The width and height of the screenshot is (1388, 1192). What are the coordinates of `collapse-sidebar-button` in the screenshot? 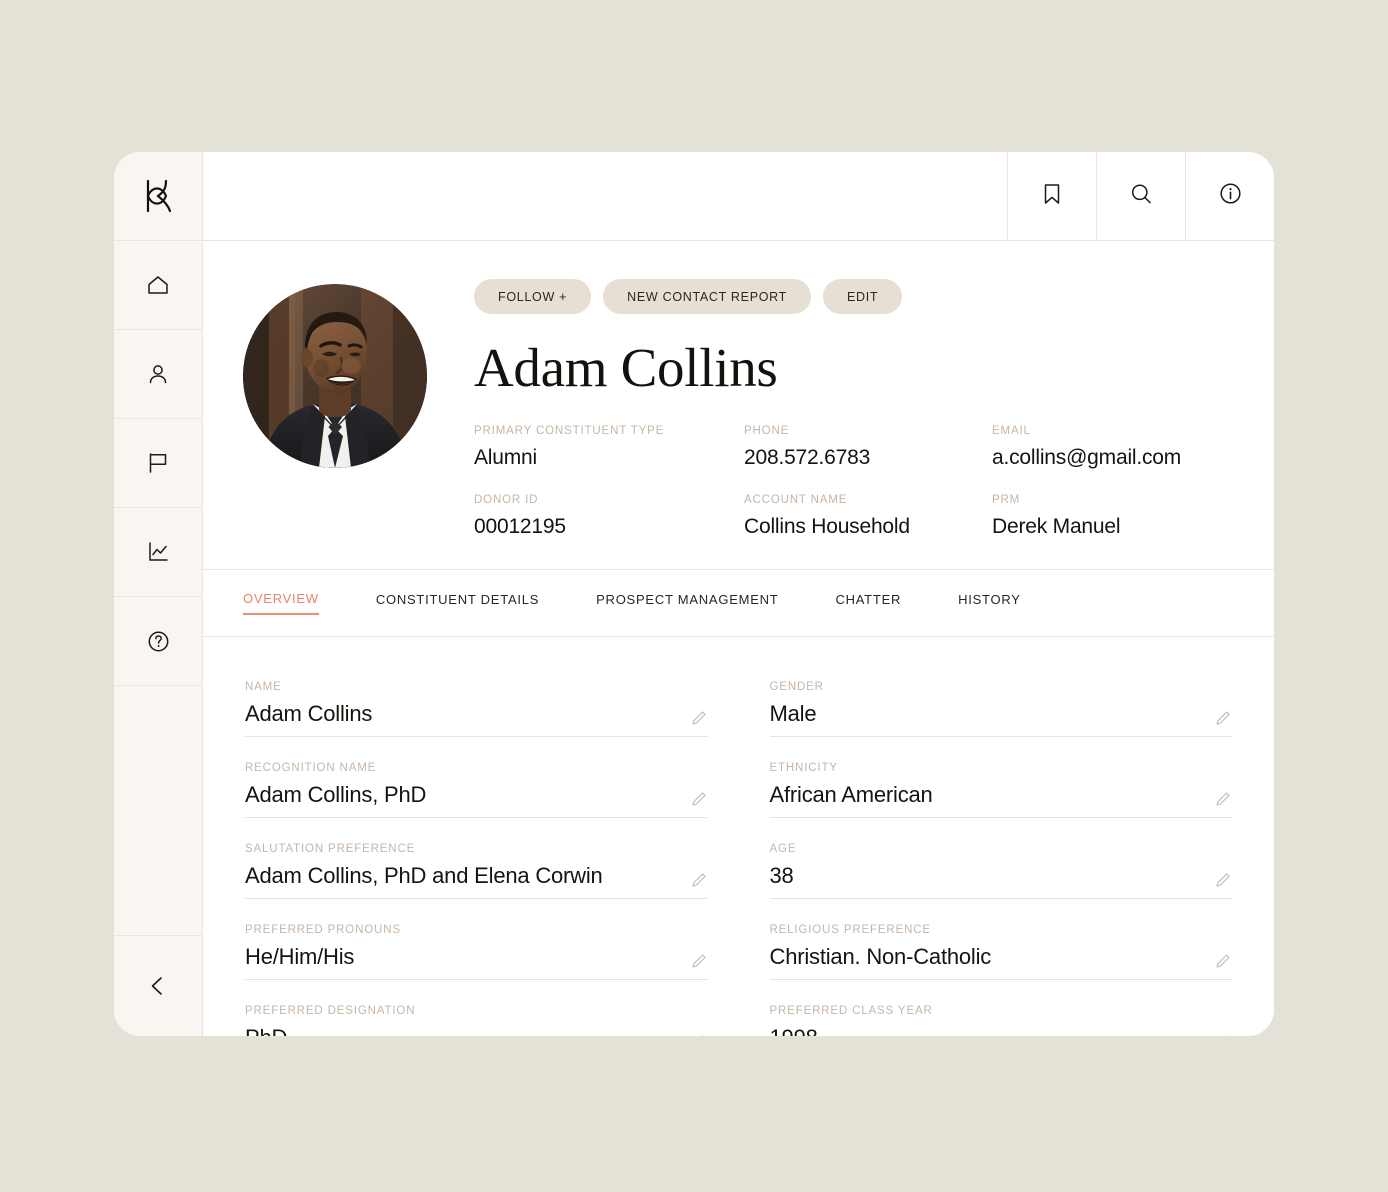 It's located at (158, 986).